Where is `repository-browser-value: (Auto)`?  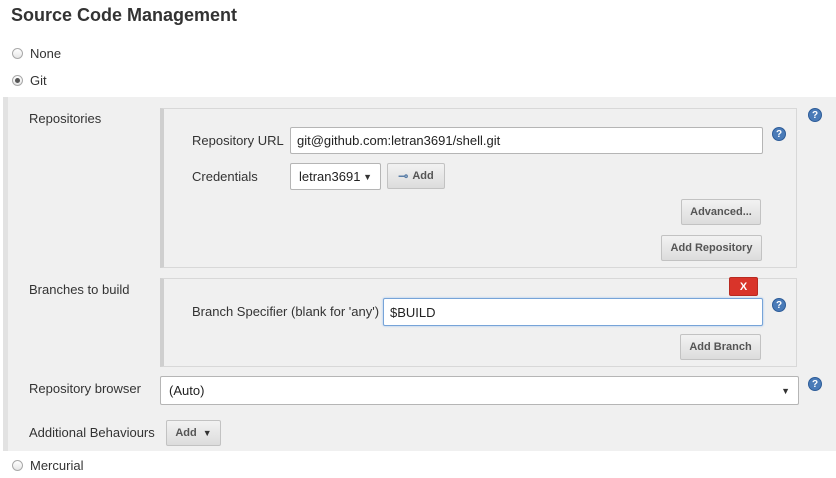 repository-browser-value: (Auto) is located at coordinates (187, 390).